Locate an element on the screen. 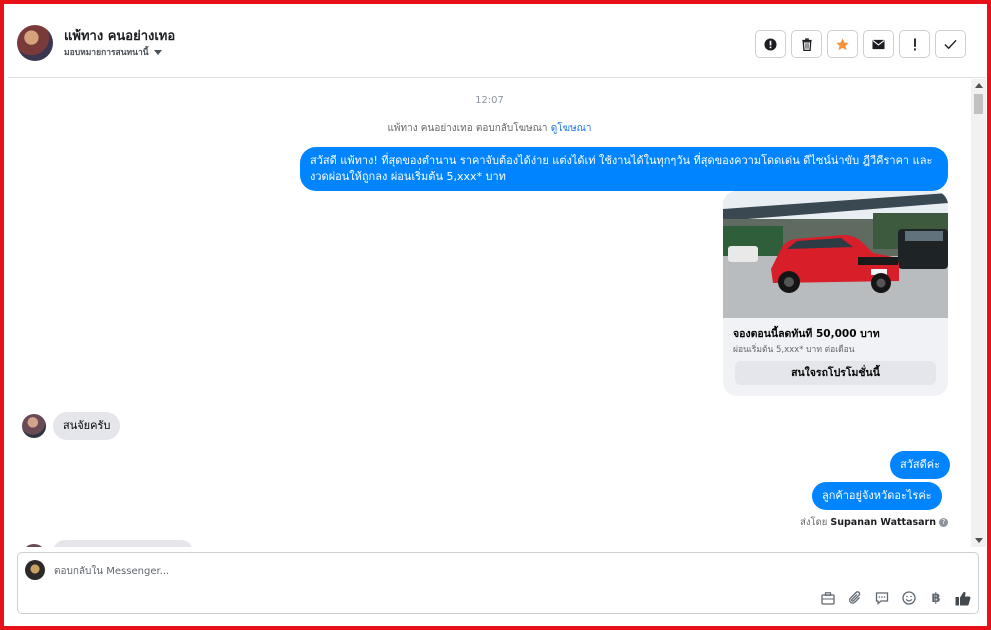  star-button is located at coordinates (842, 44).